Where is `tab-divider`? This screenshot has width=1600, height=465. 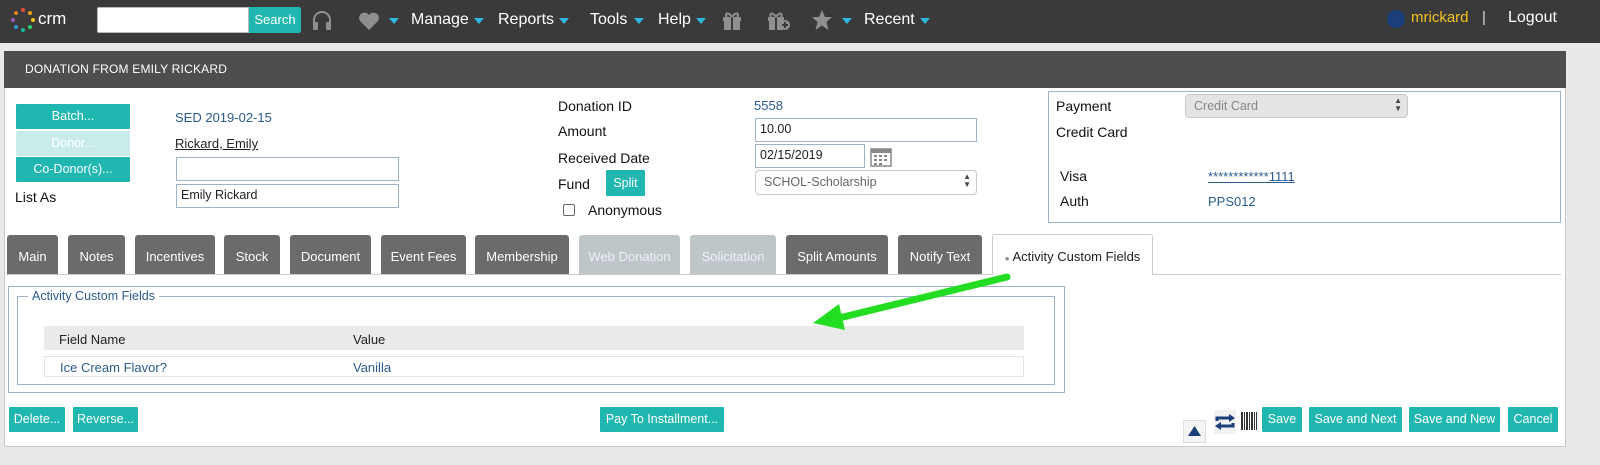
tab-divider is located at coordinates (783, 274).